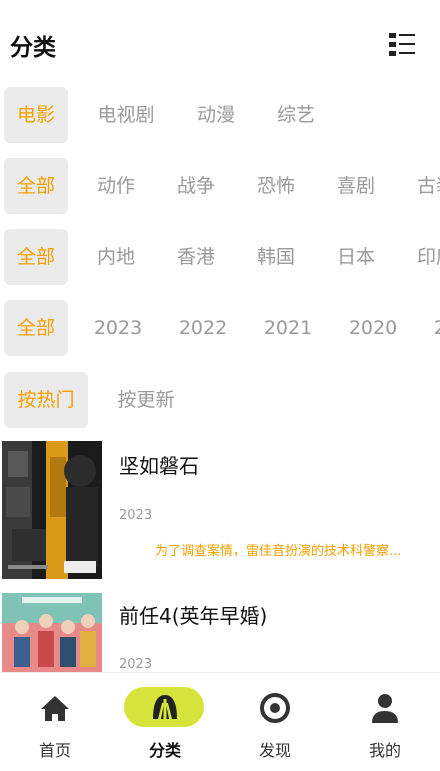  I want to click on tab-category: 分类, so click(165, 722).